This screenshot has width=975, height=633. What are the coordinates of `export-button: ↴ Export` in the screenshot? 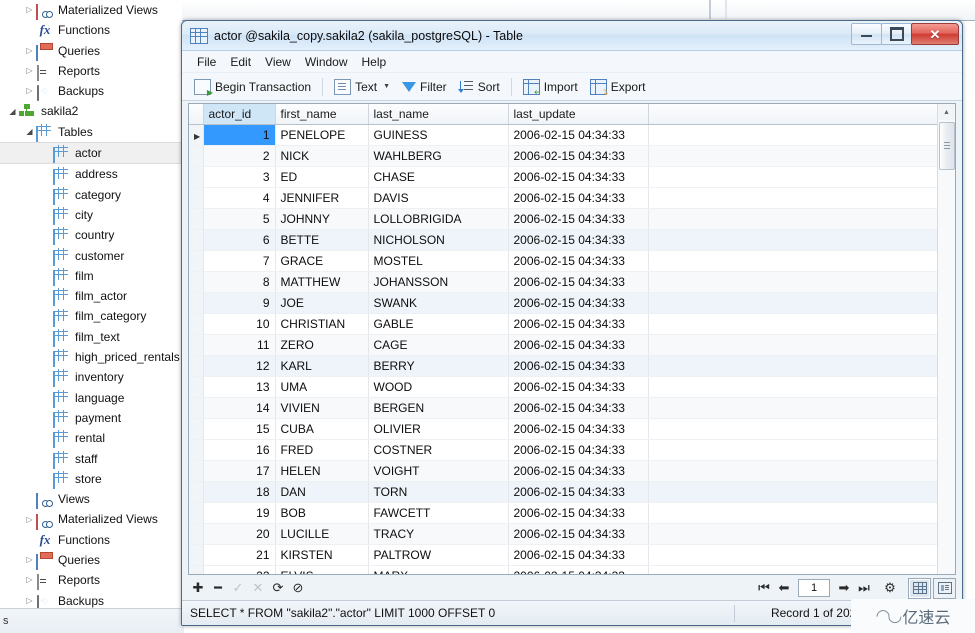 It's located at (618, 86).